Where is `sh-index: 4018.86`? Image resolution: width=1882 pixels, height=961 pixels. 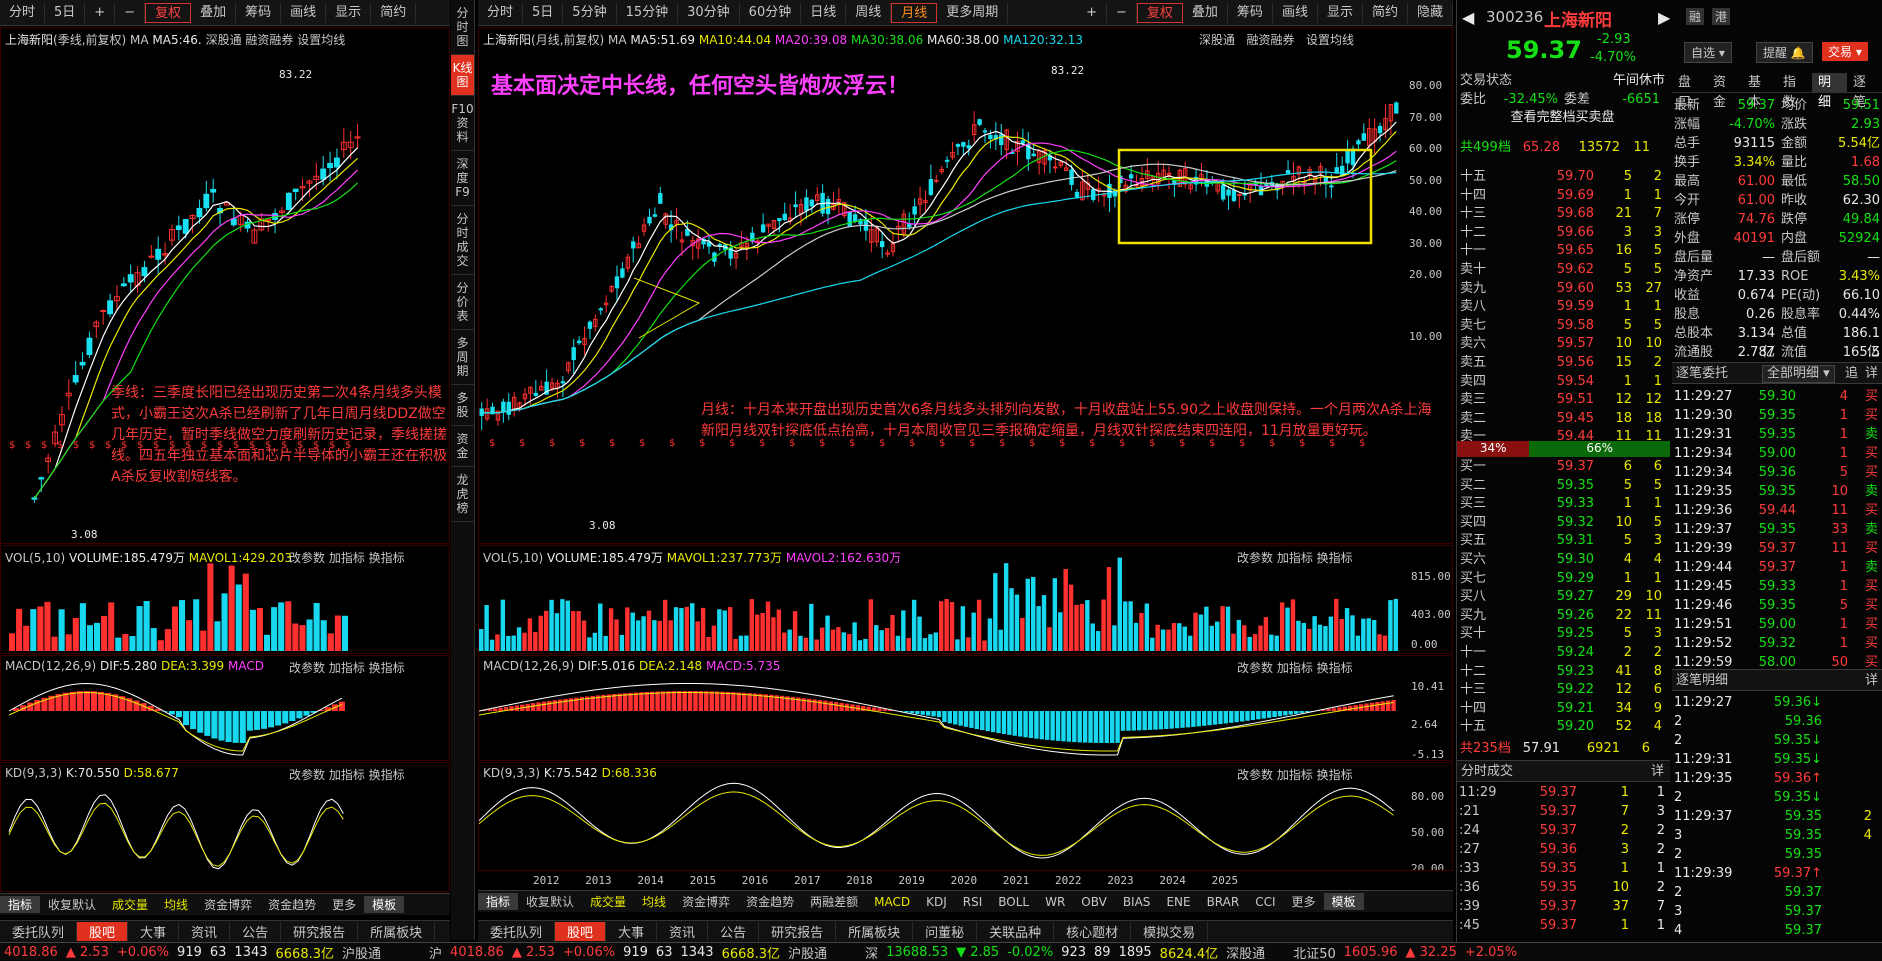
sh-index: 4018.86 is located at coordinates (31, 952).